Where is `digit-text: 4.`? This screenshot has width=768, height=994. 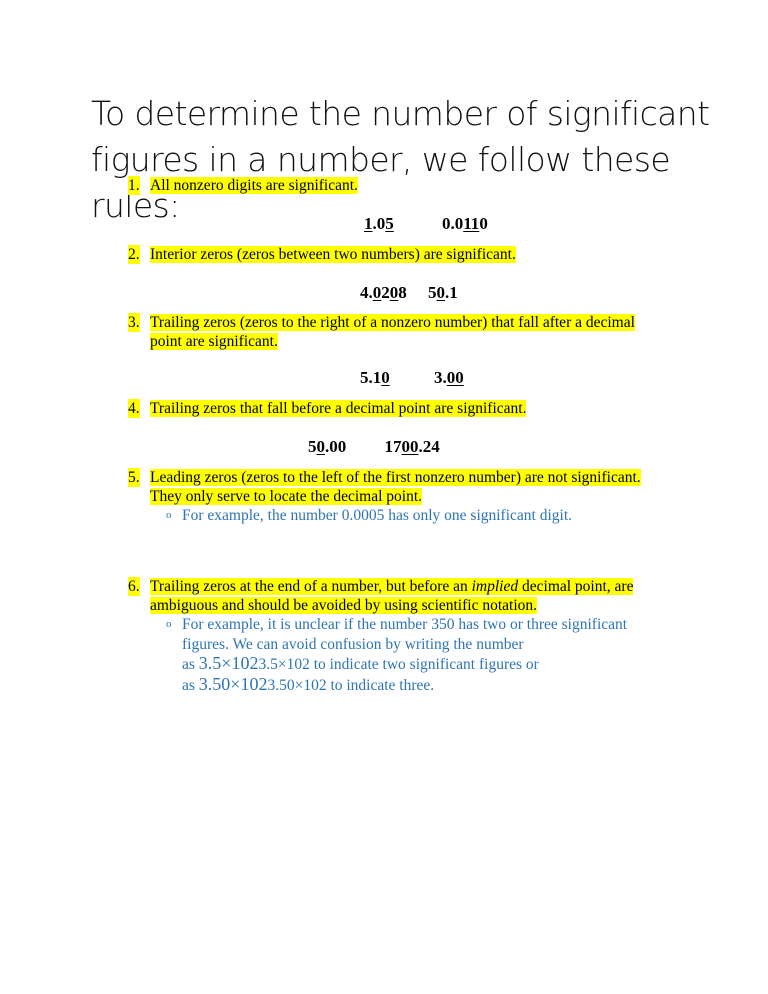
digit-text: 4. is located at coordinates (366, 292).